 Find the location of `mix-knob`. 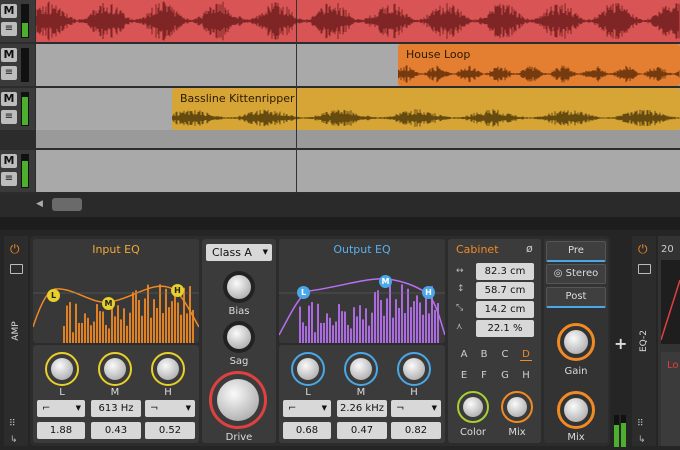

mix-knob is located at coordinates (576, 410).